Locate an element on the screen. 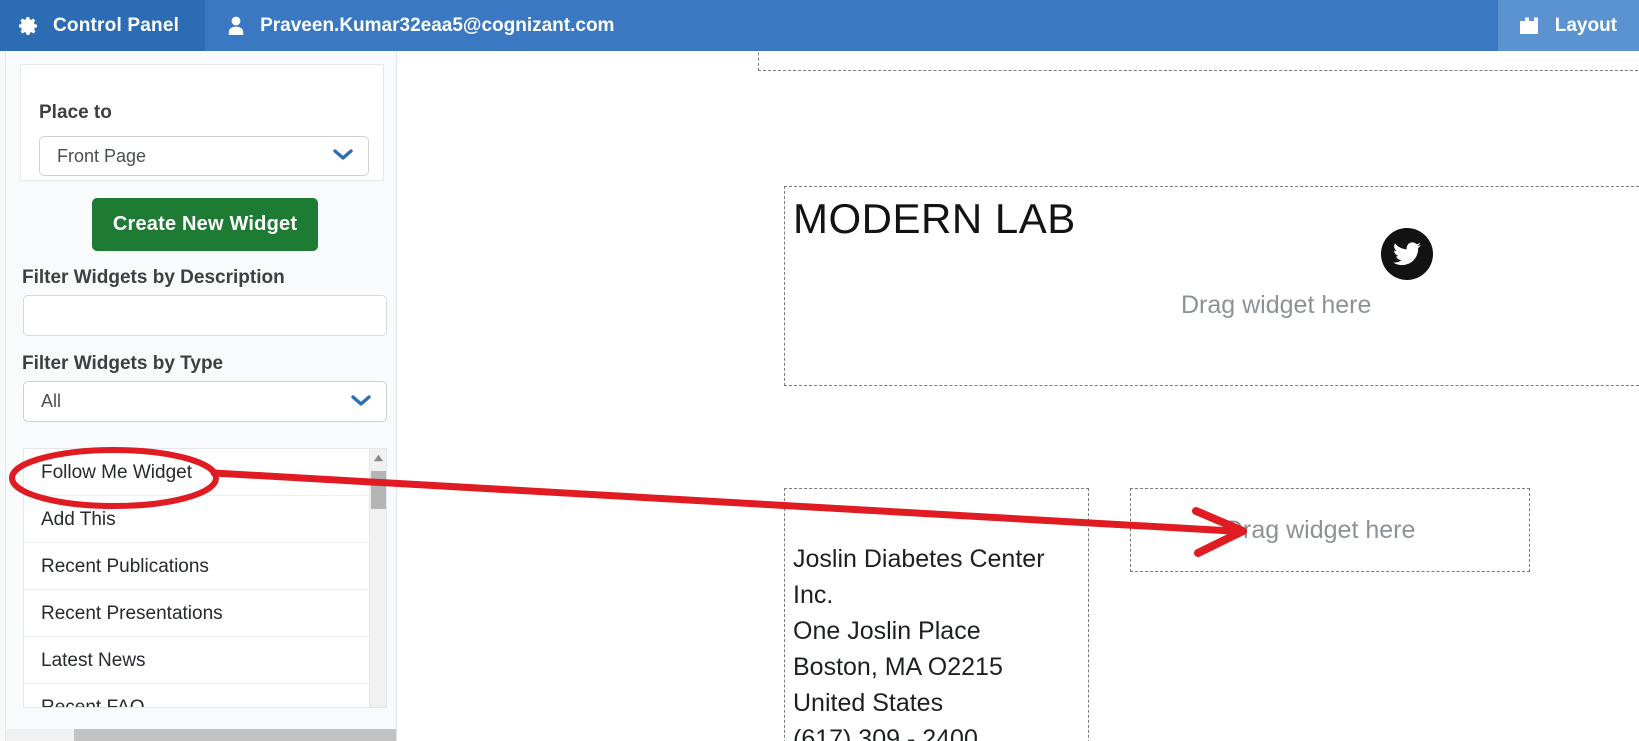 The height and width of the screenshot is (741, 1639). create-new-widget-button: Create New Widget is located at coordinates (205, 224).